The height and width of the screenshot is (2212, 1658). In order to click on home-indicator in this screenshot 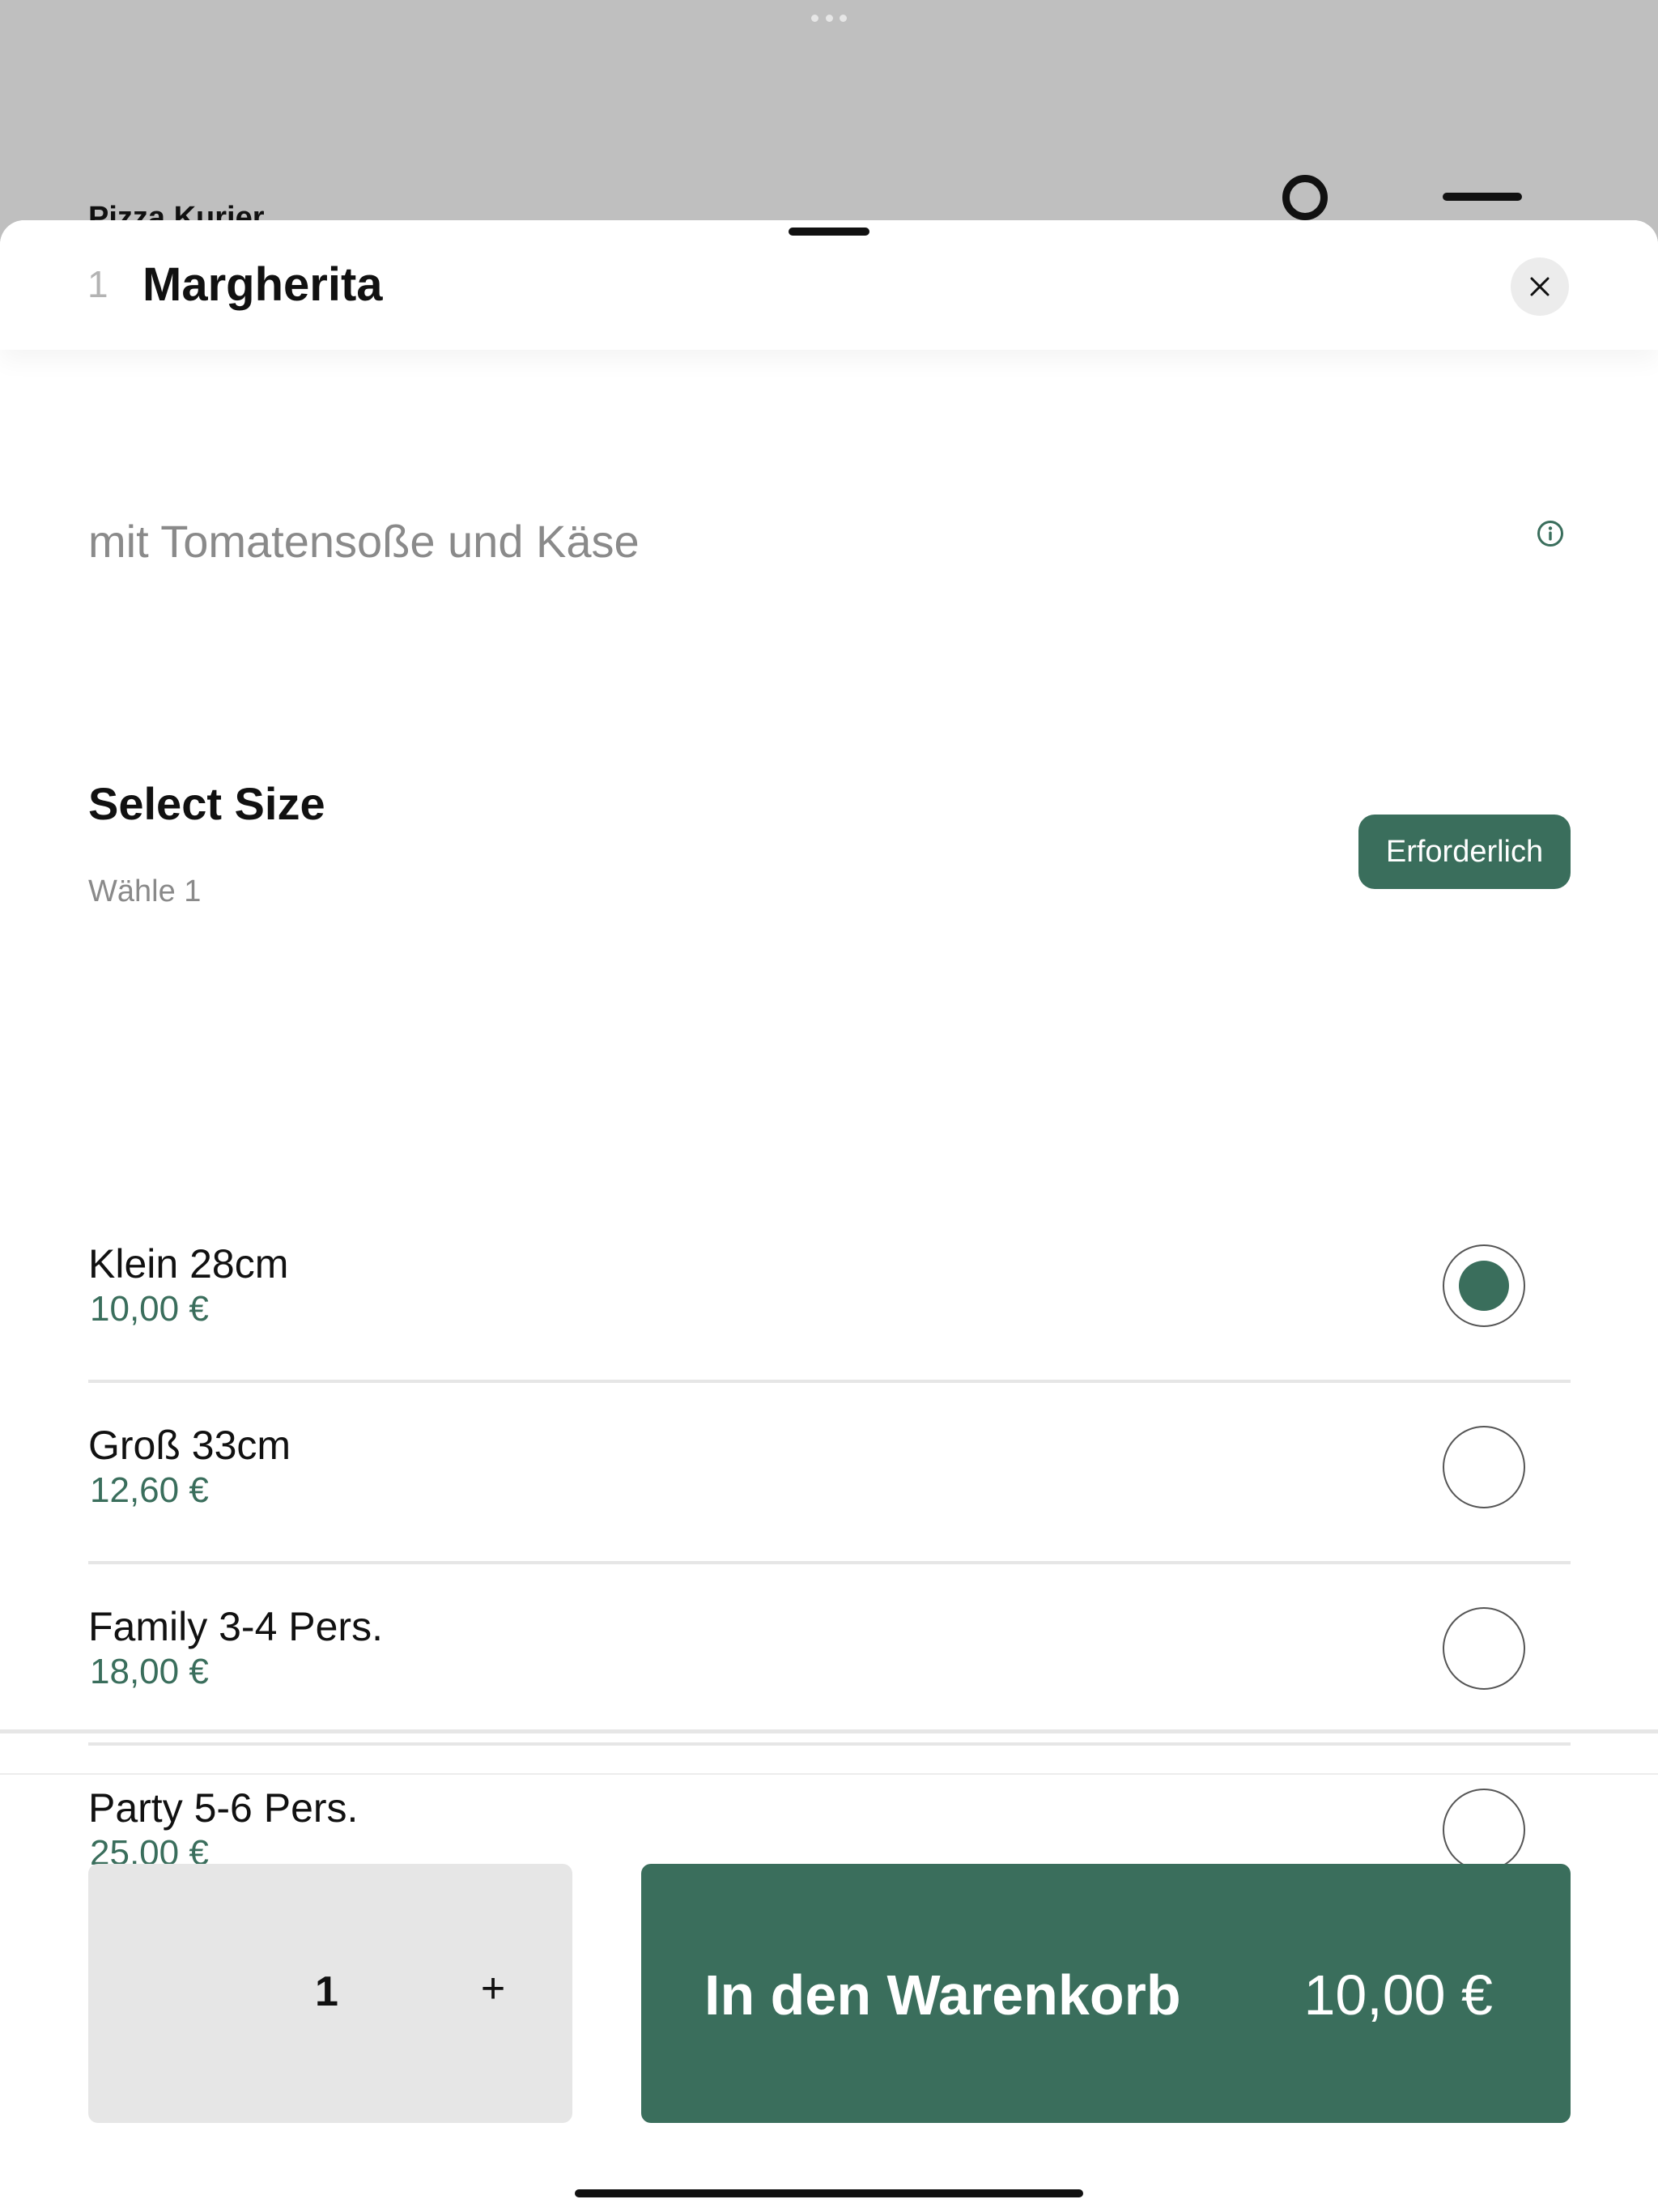, I will do `click(829, 2193)`.